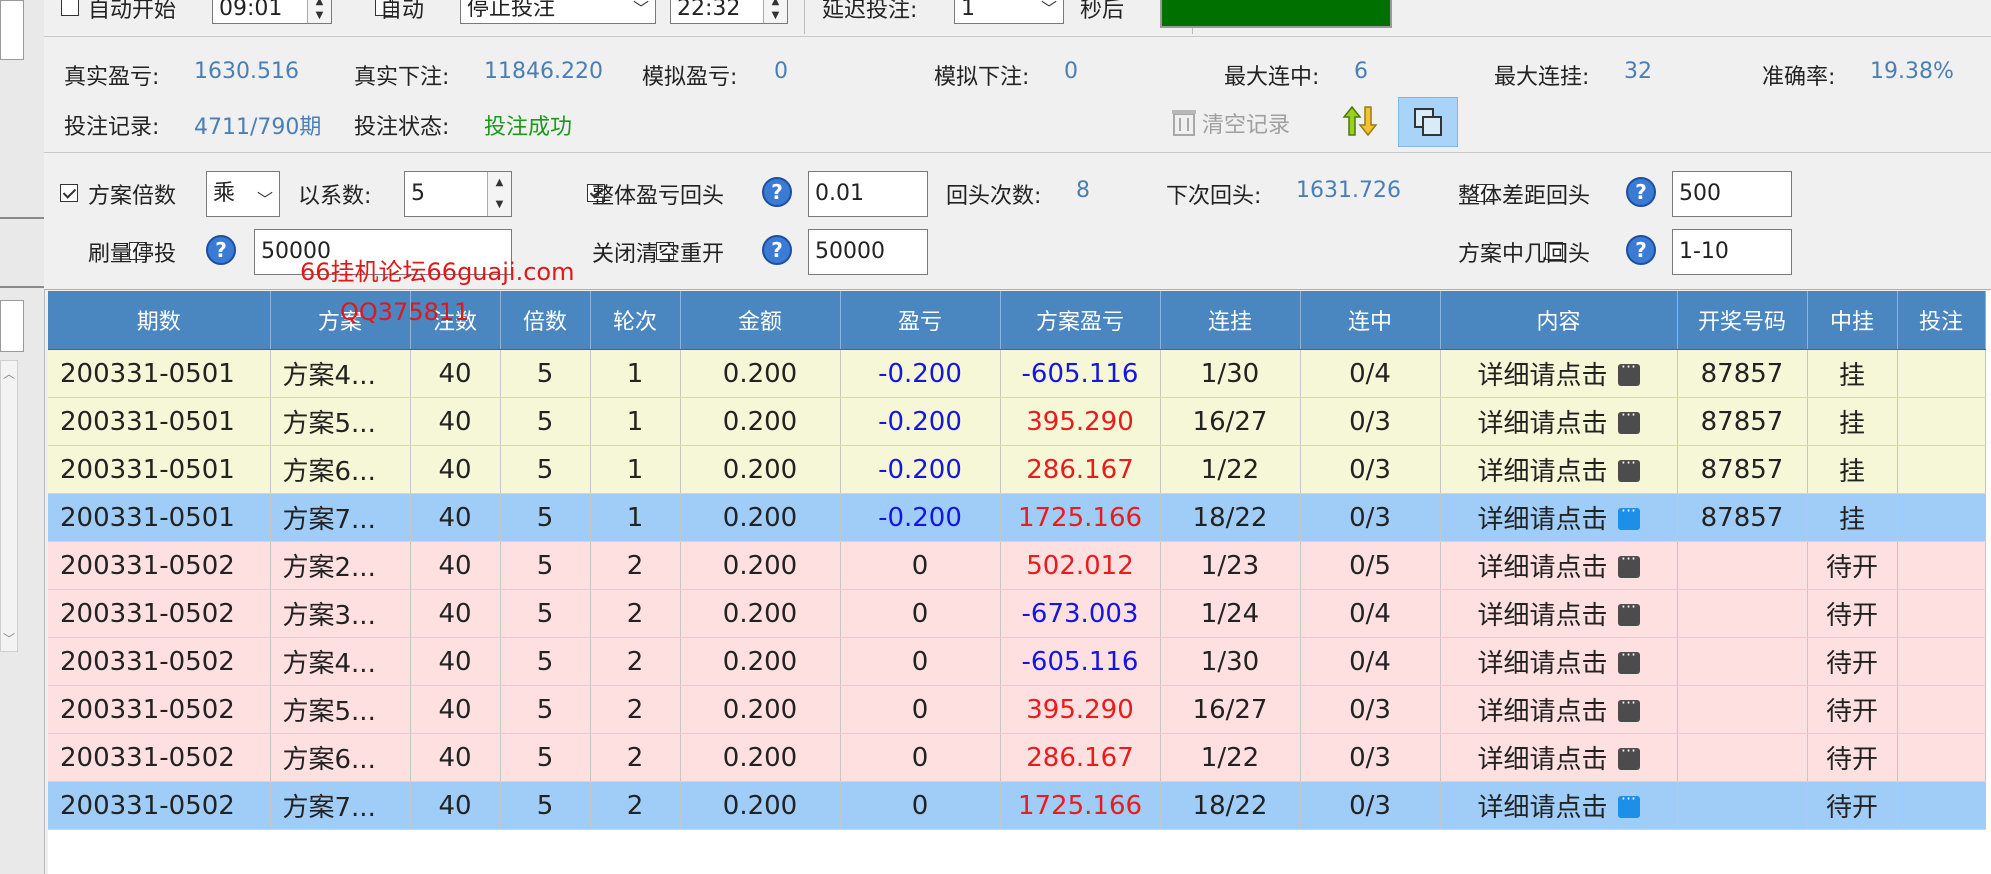 The width and height of the screenshot is (1991, 874). I want to click on column-header-loss-streak: 连挂, so click(1230, 320).